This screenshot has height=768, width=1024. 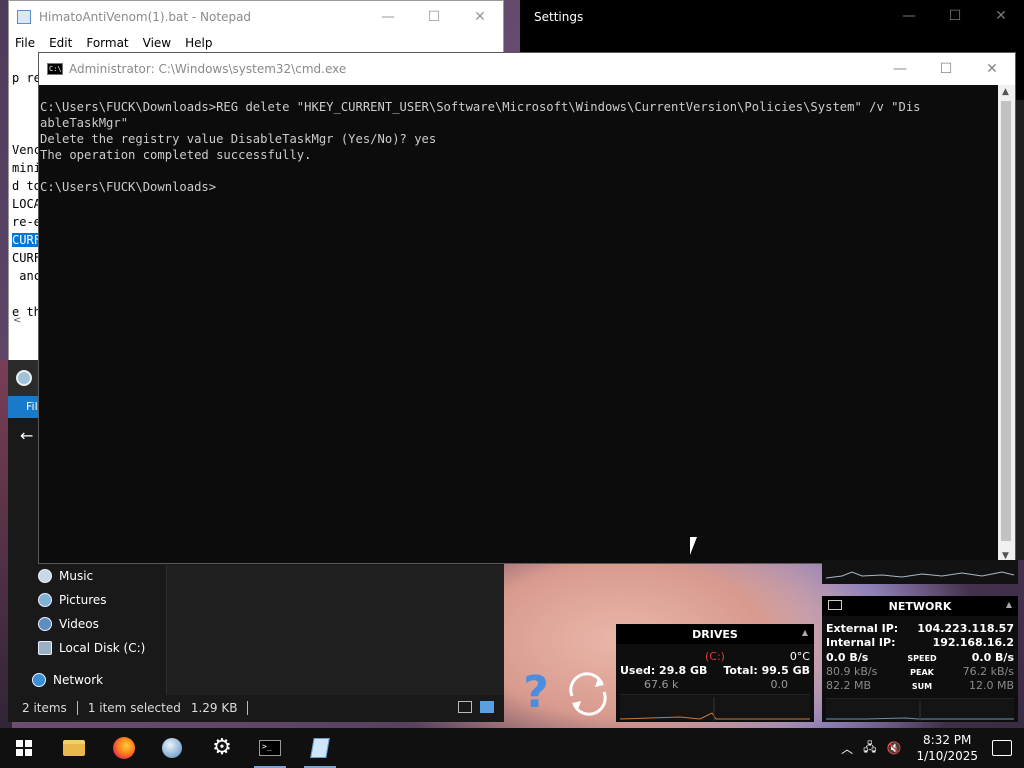 What do you see at coordinates (900, 69) in the screenshot?
I see `cmd-minimize-button: —` at bounding box center [900, 69].